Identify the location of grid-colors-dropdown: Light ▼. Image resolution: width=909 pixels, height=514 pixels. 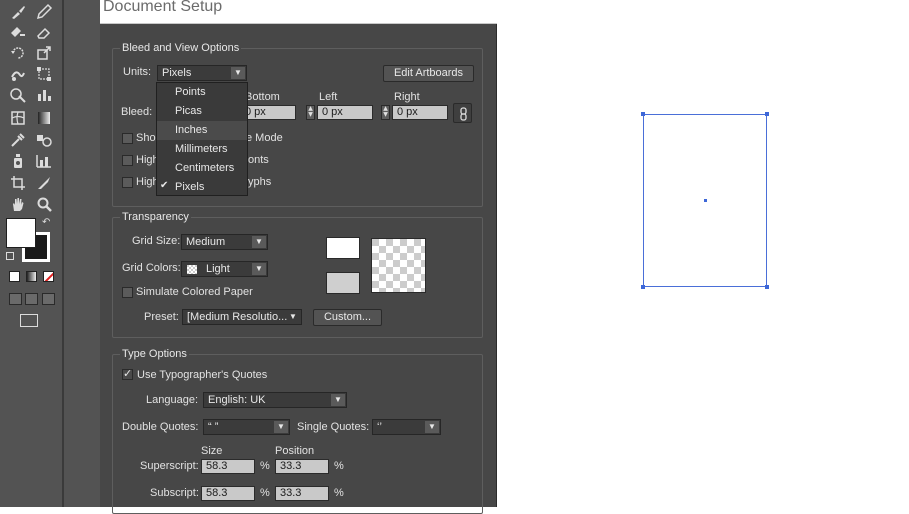
(224, 269).